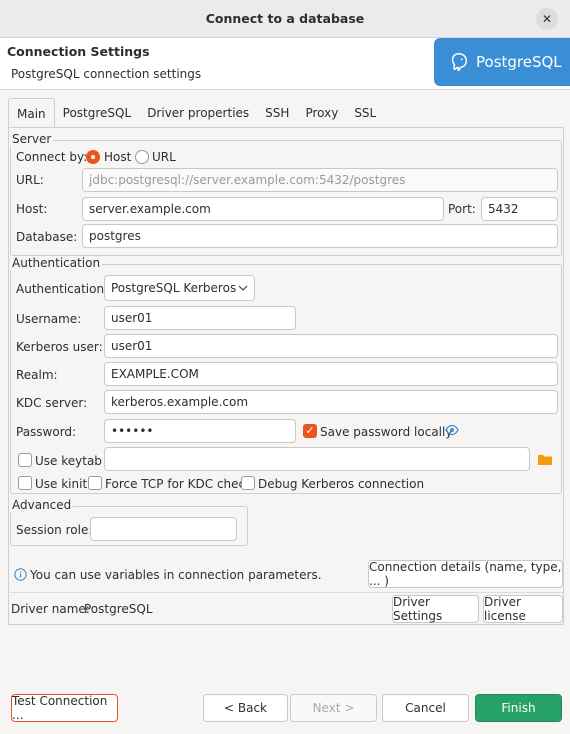 This screenshot has width=570, height=734. I want to click on postgresql-logo: PostgreSQL, so click(502, 62).